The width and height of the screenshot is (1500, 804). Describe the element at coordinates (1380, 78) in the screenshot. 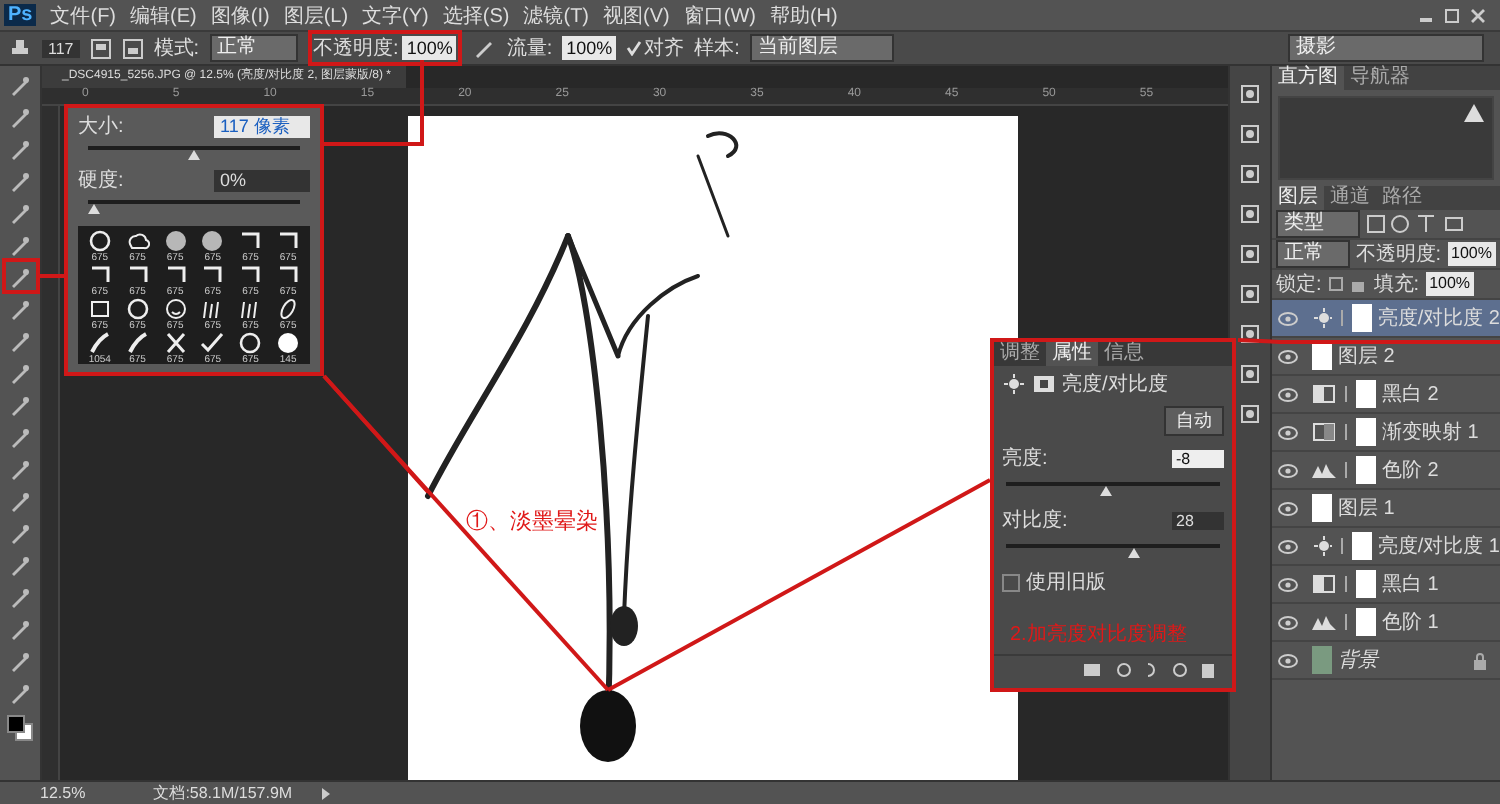

I see `panel-tab: 导航器` at that location.